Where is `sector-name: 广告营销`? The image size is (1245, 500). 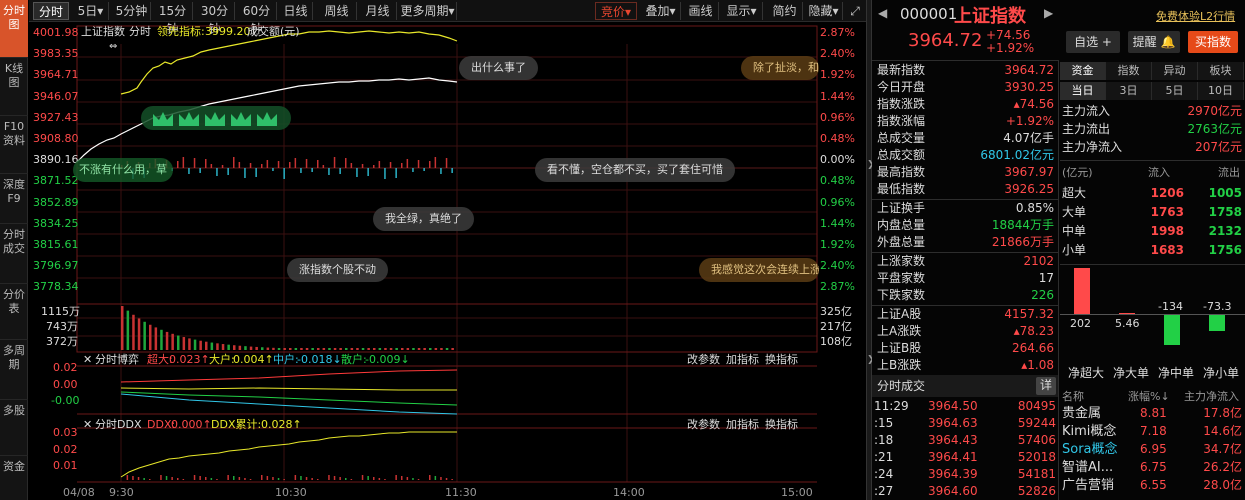 sector-name: 广告营销 is located at coordinates (1099, 485).